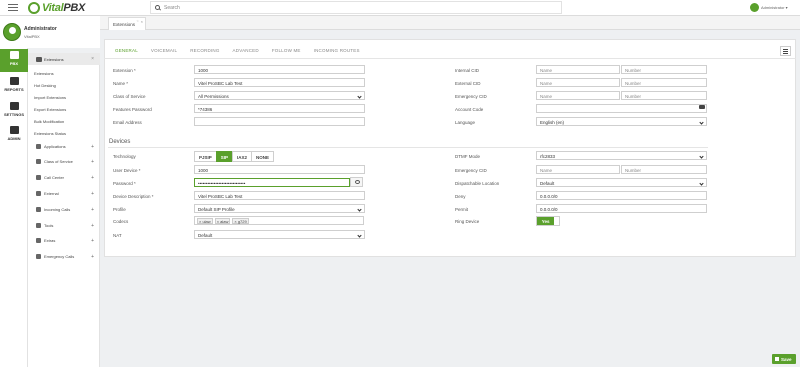 The image size is (800, 367). Describe the element at coordinates (172, 7) in the screenshot. I see `search-placeholder: Search` at that location.